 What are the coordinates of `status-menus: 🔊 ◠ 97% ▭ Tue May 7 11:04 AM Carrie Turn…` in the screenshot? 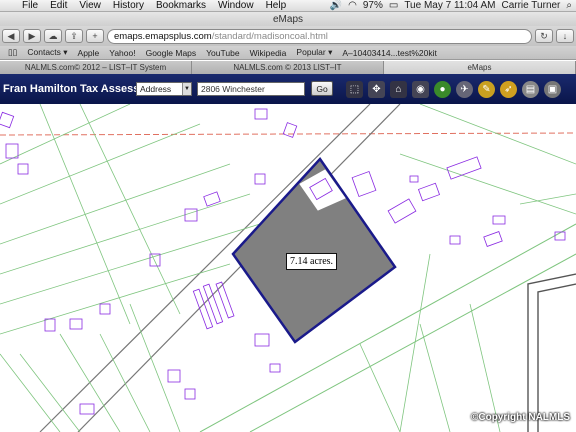 It's located at (453, 5).